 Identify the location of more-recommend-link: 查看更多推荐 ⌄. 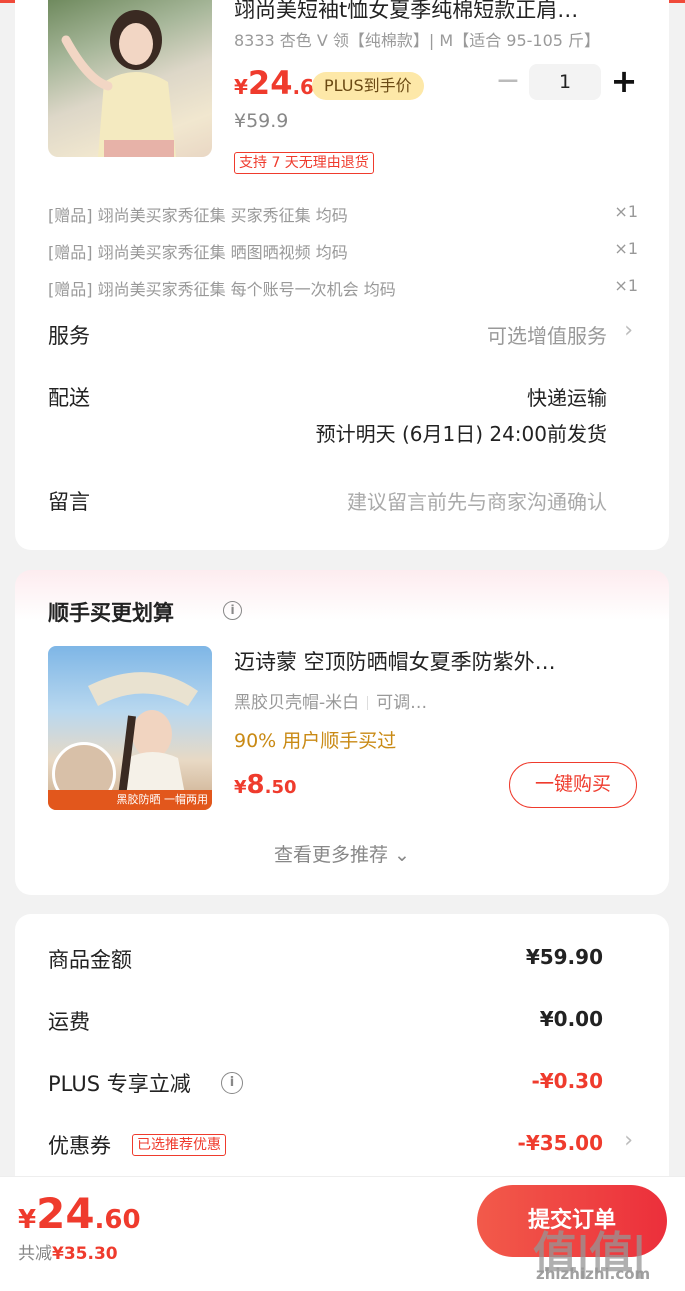
(342, 853).